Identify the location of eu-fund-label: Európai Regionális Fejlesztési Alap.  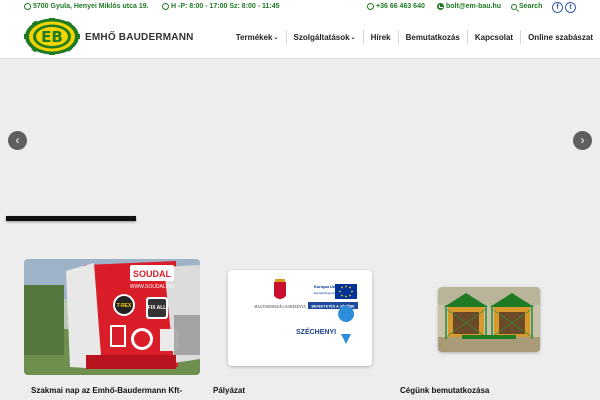
(336, 293).